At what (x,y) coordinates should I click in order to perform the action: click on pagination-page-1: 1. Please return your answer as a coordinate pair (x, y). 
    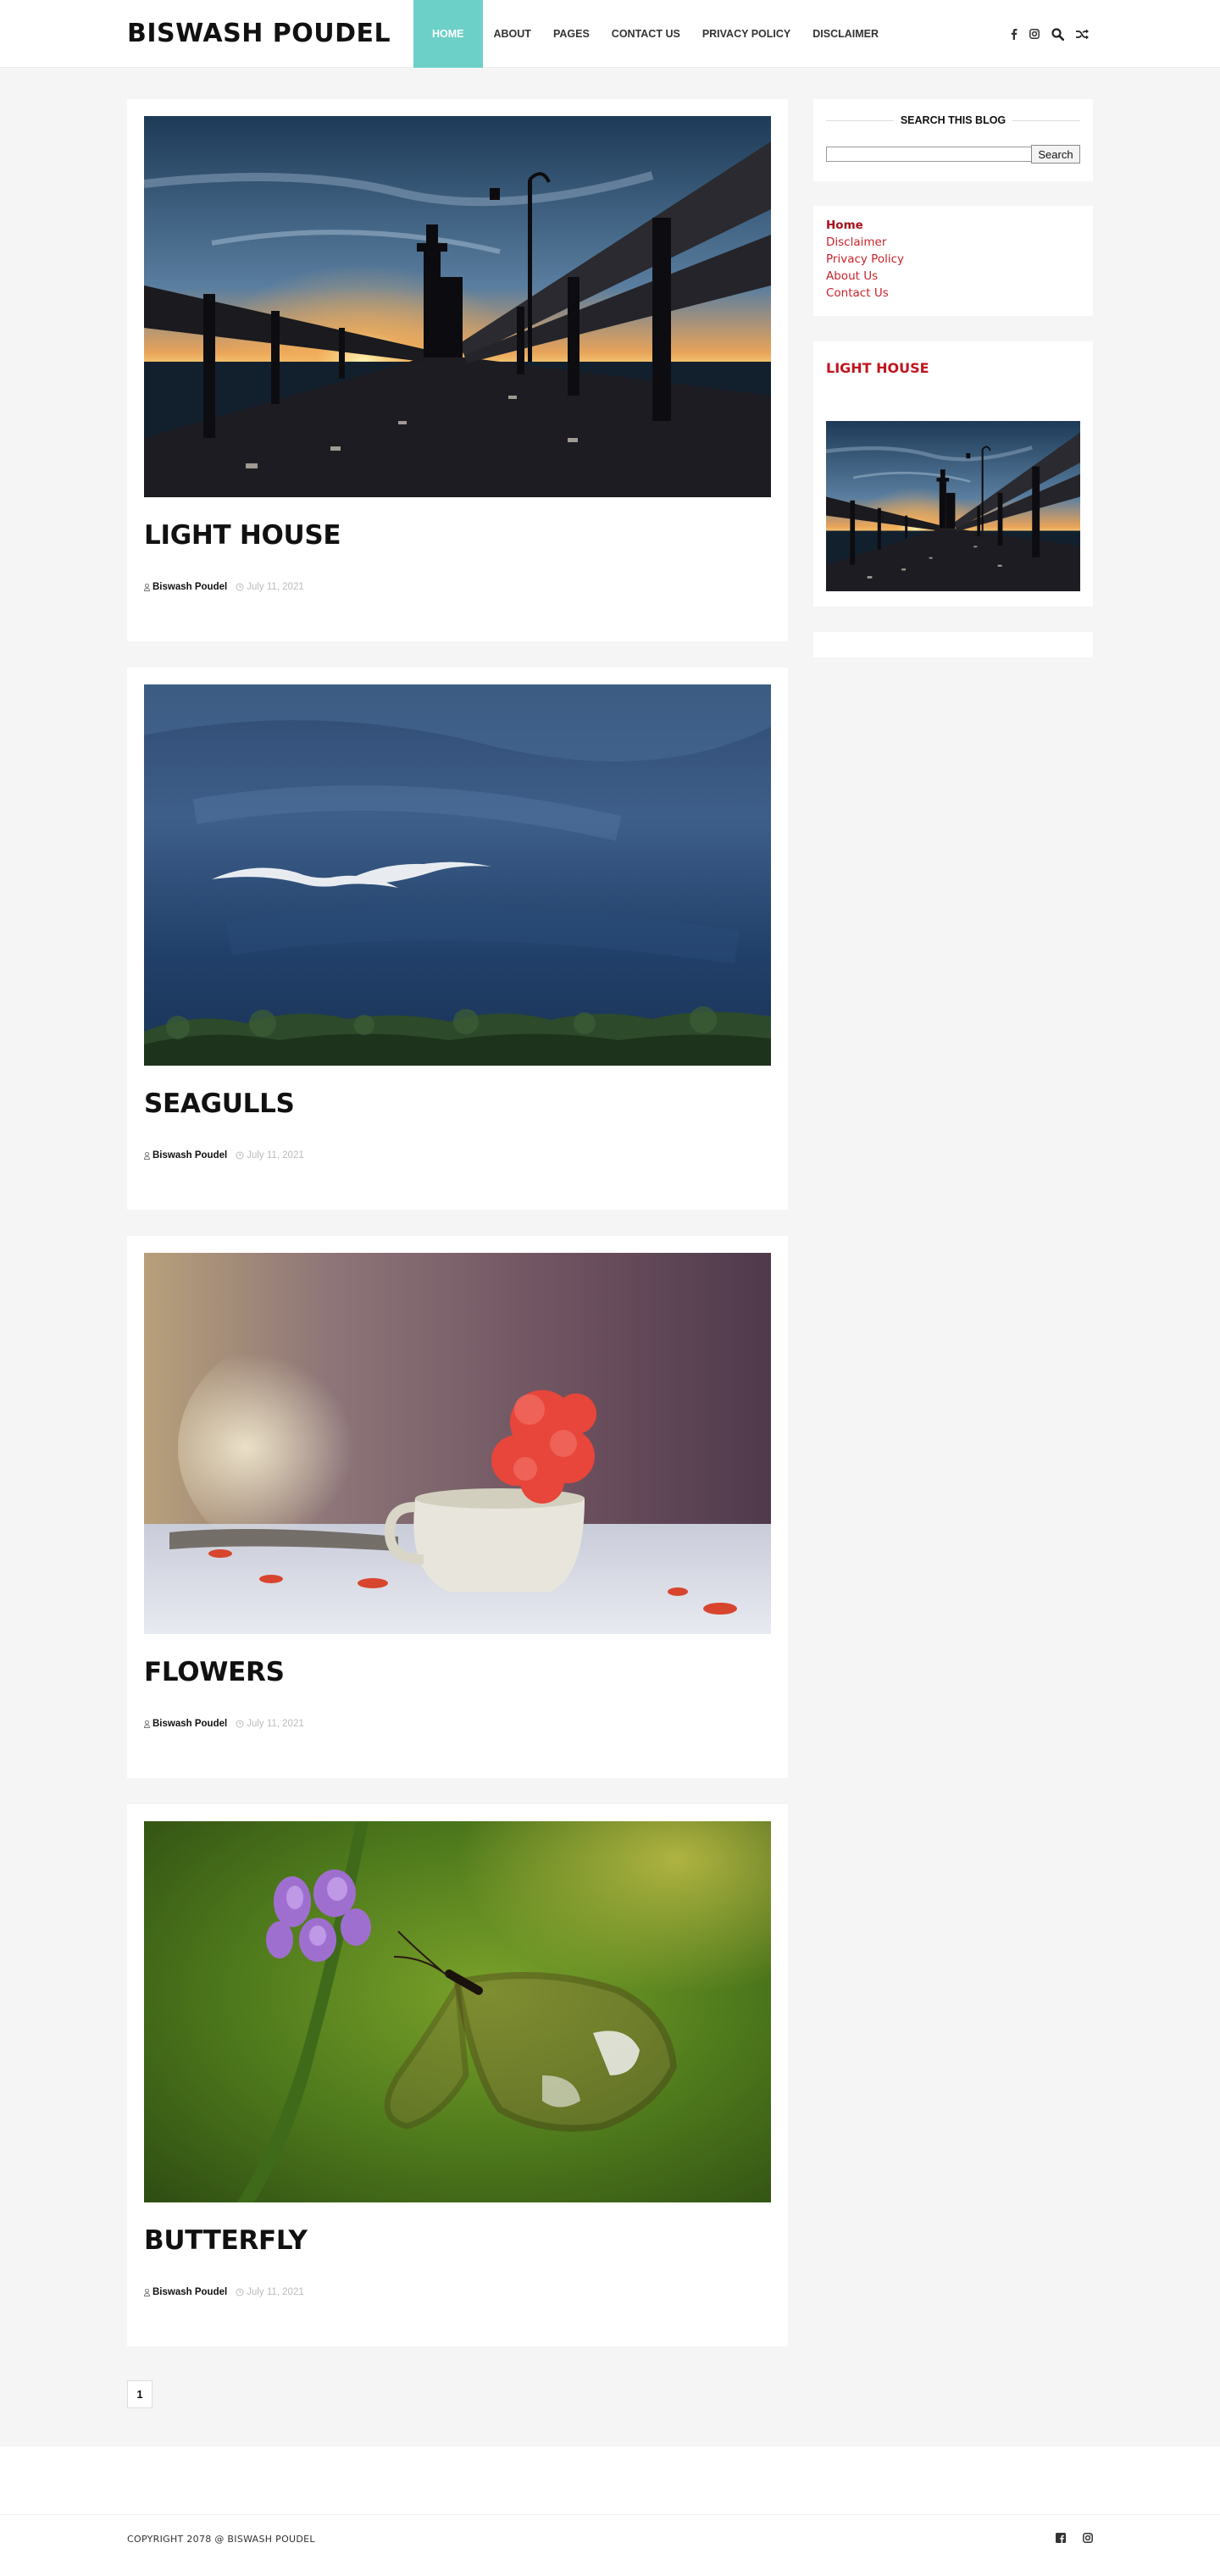
    Looking at the image, I should click on (139, 2394).